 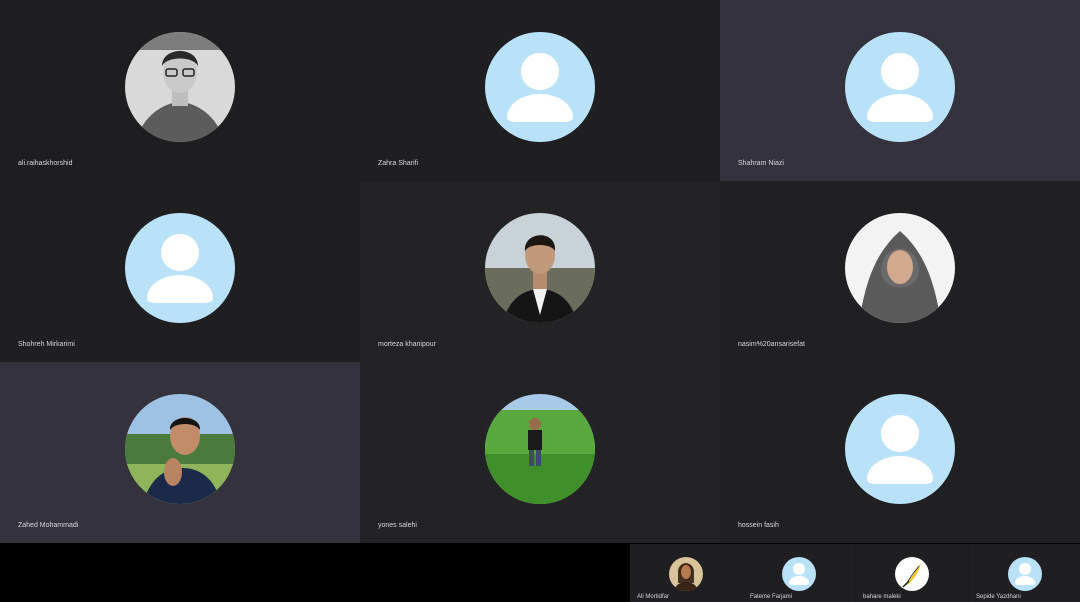 I want to click on participant-tile: morteza khanipour, so click(x=540, y=271).